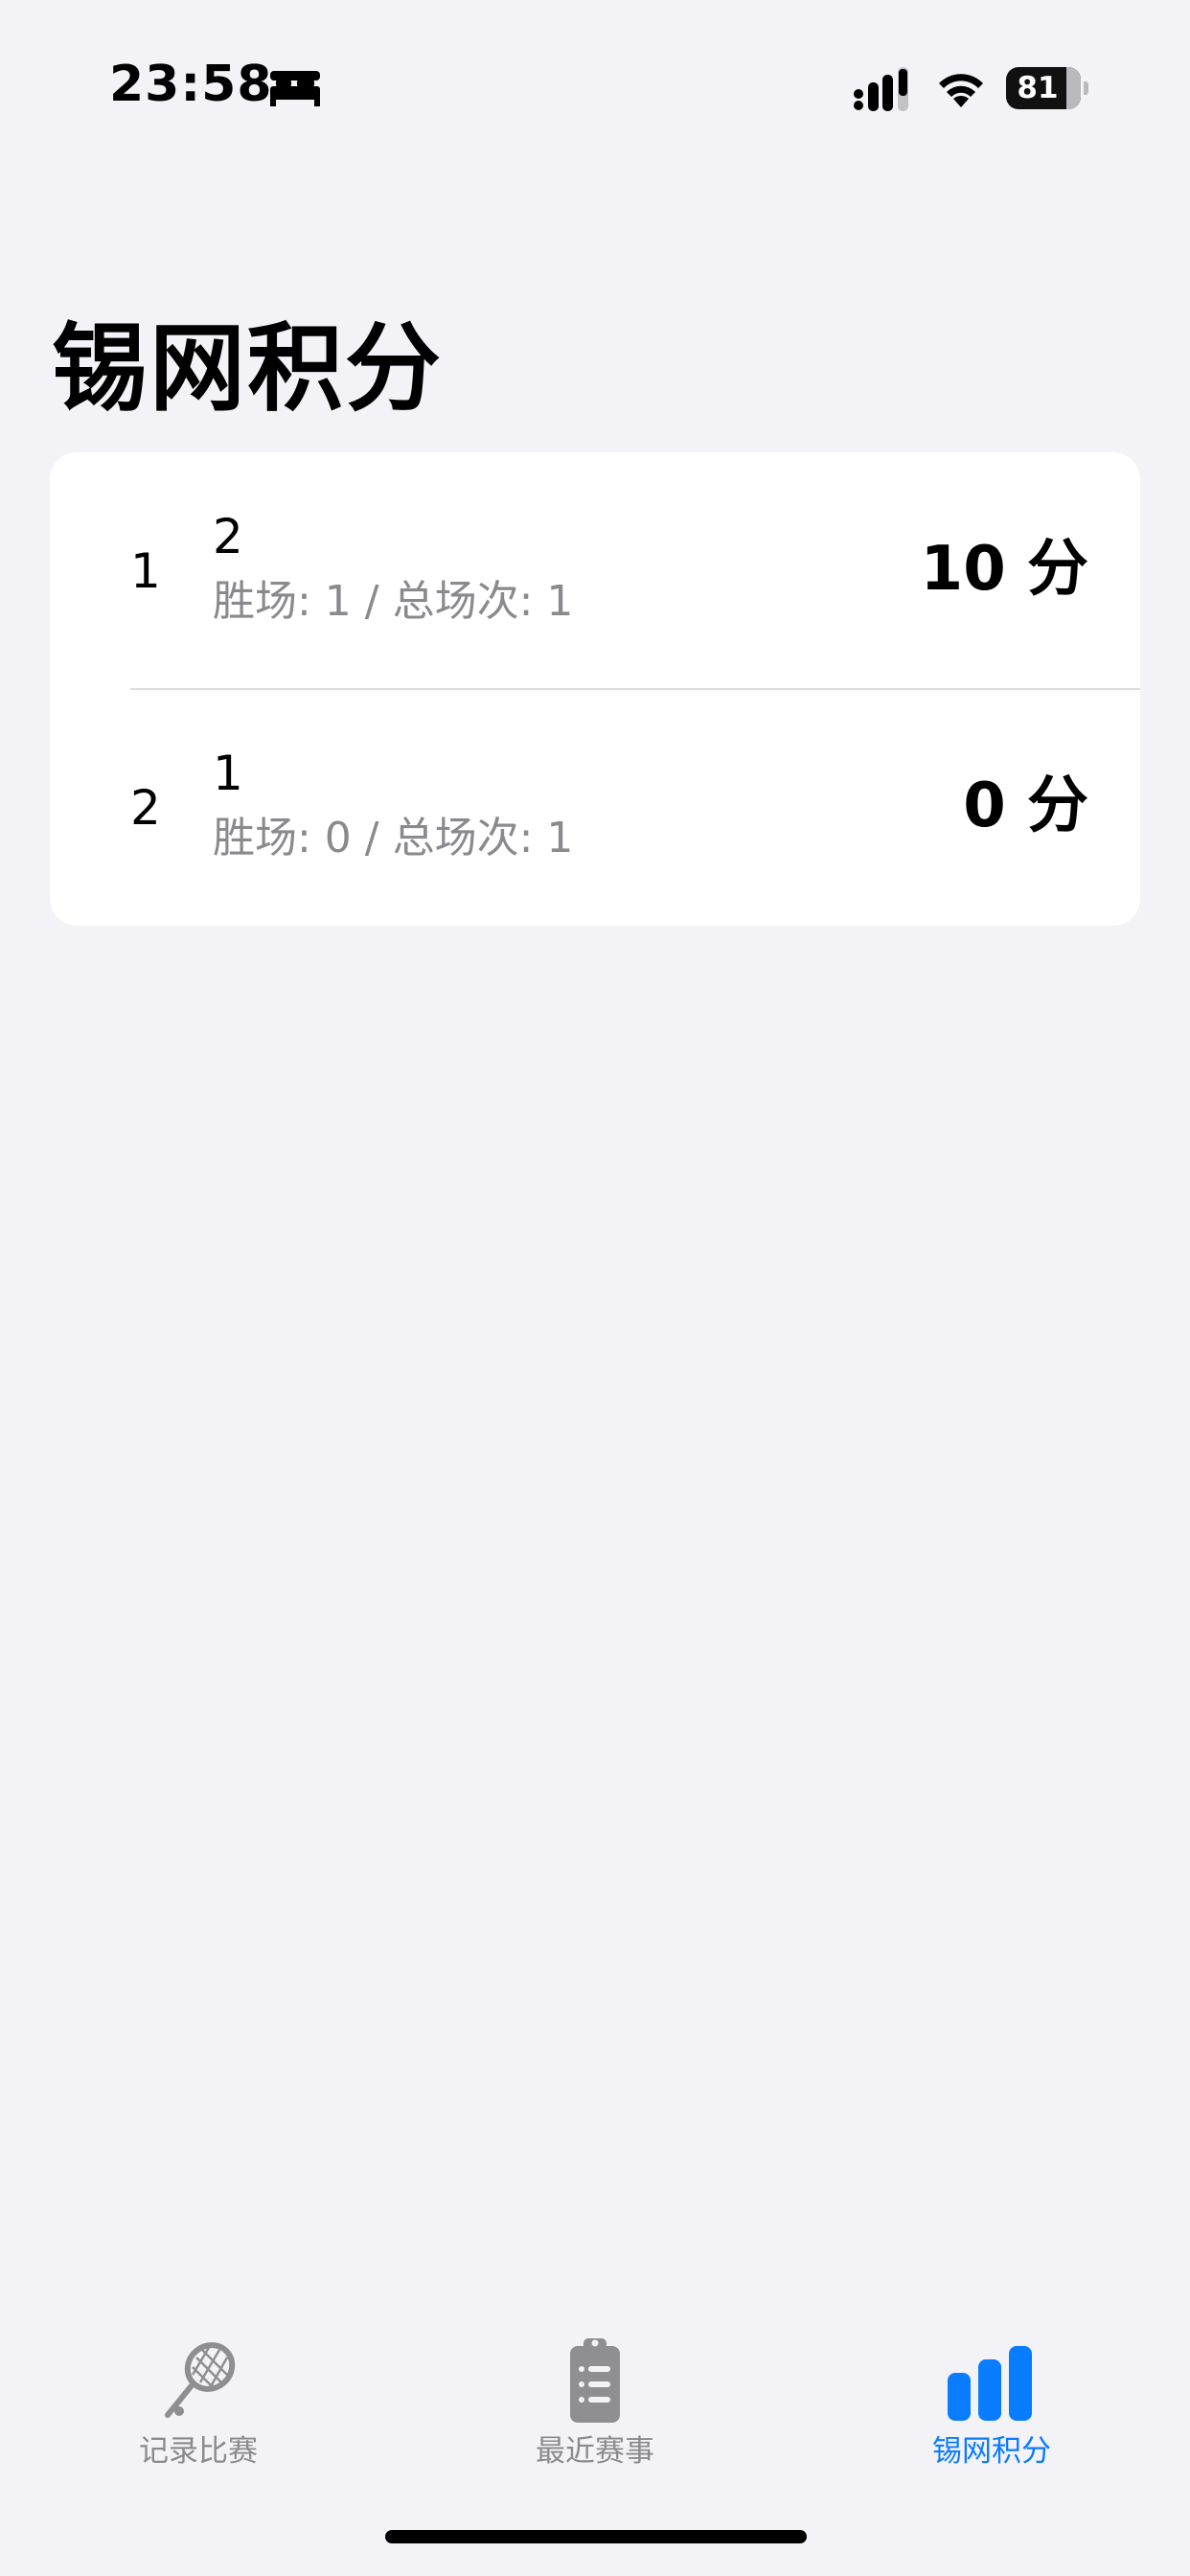 This screenshot has width=1190, height=2576. Describe the element at coordinates (146, 808) in the screenshot. I see `rank-number: 2` at that location.